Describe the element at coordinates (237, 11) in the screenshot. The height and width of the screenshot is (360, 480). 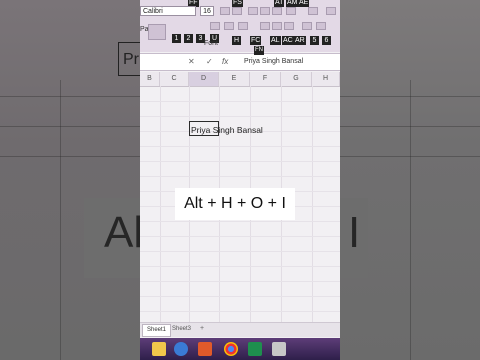
I see `decrease-font-icon` at that location.